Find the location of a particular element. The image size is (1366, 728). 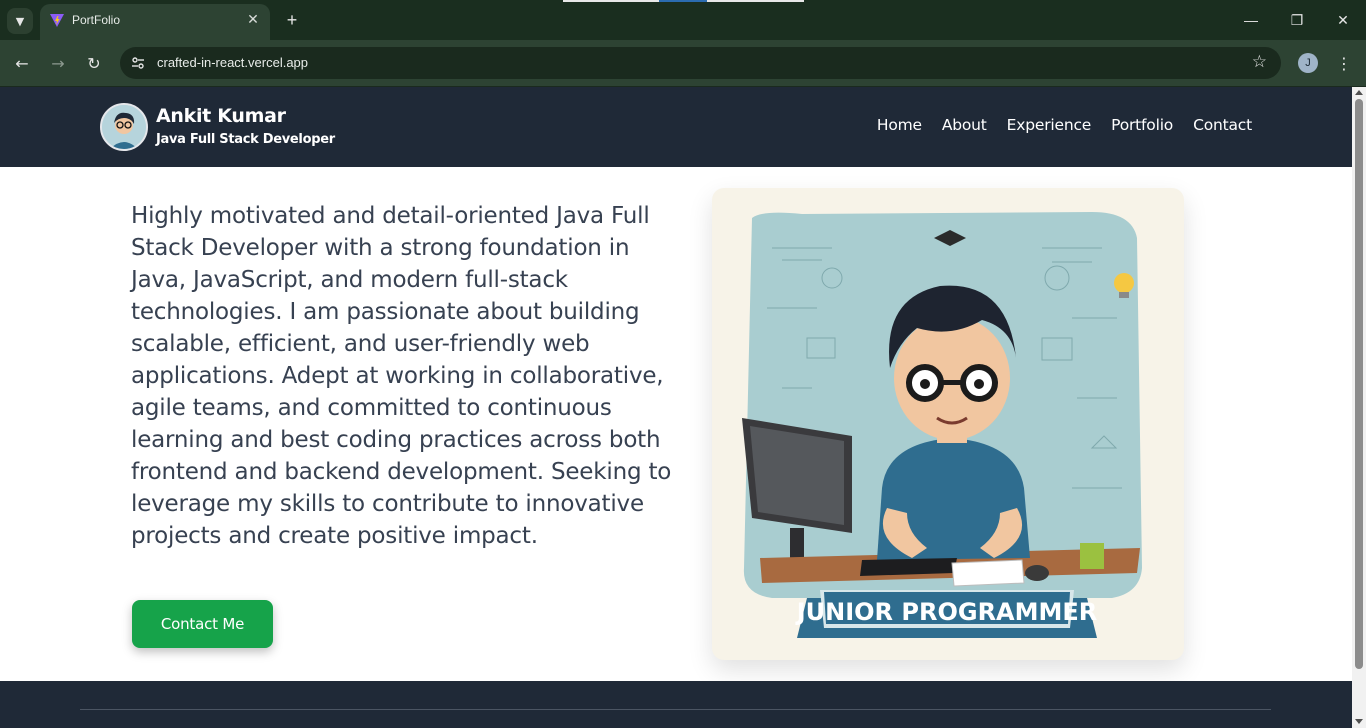

browser-tab: PortFolio ✕ is located at coordinates (155, 22).